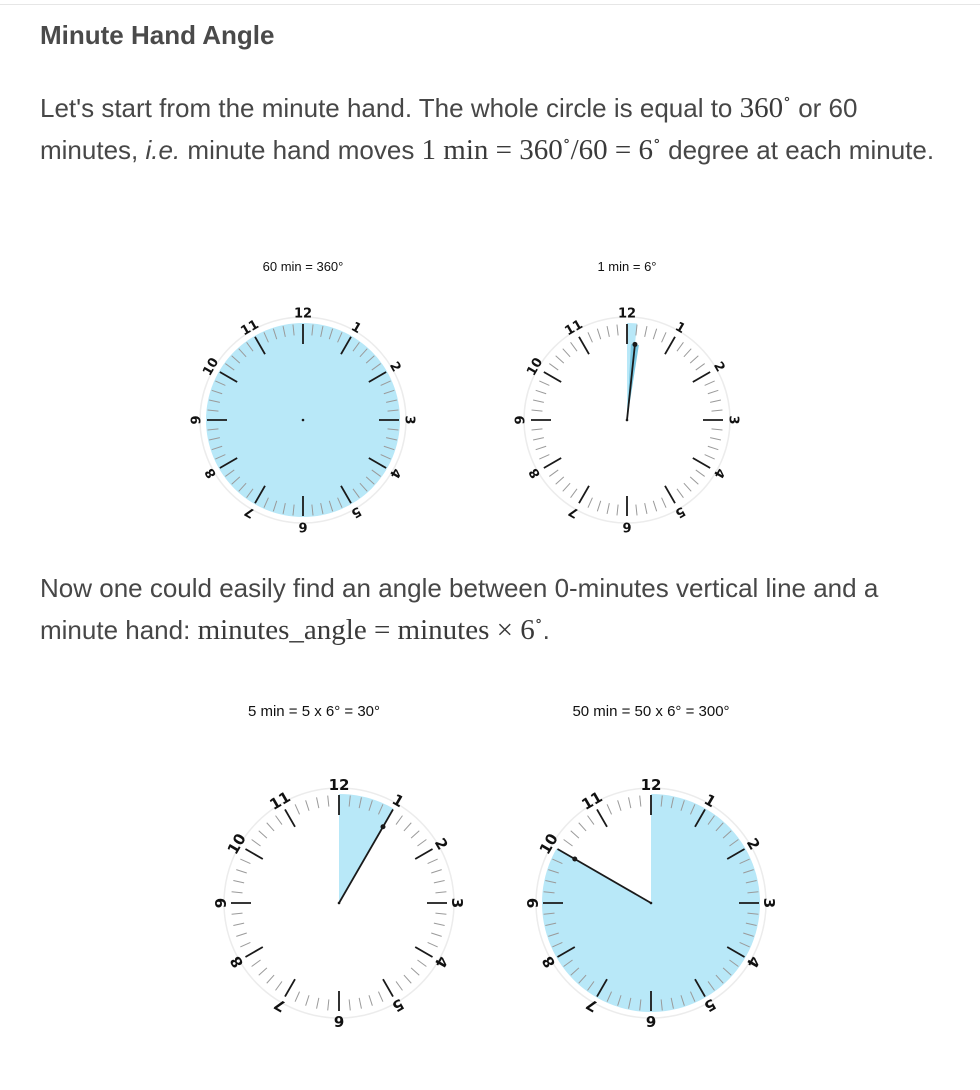 Image resolution: width=980 pixels, height=1090 pixels. I want to click on clock-4: 50 min = 50 x 6° = 300°121234567891011, so click(651, 866).